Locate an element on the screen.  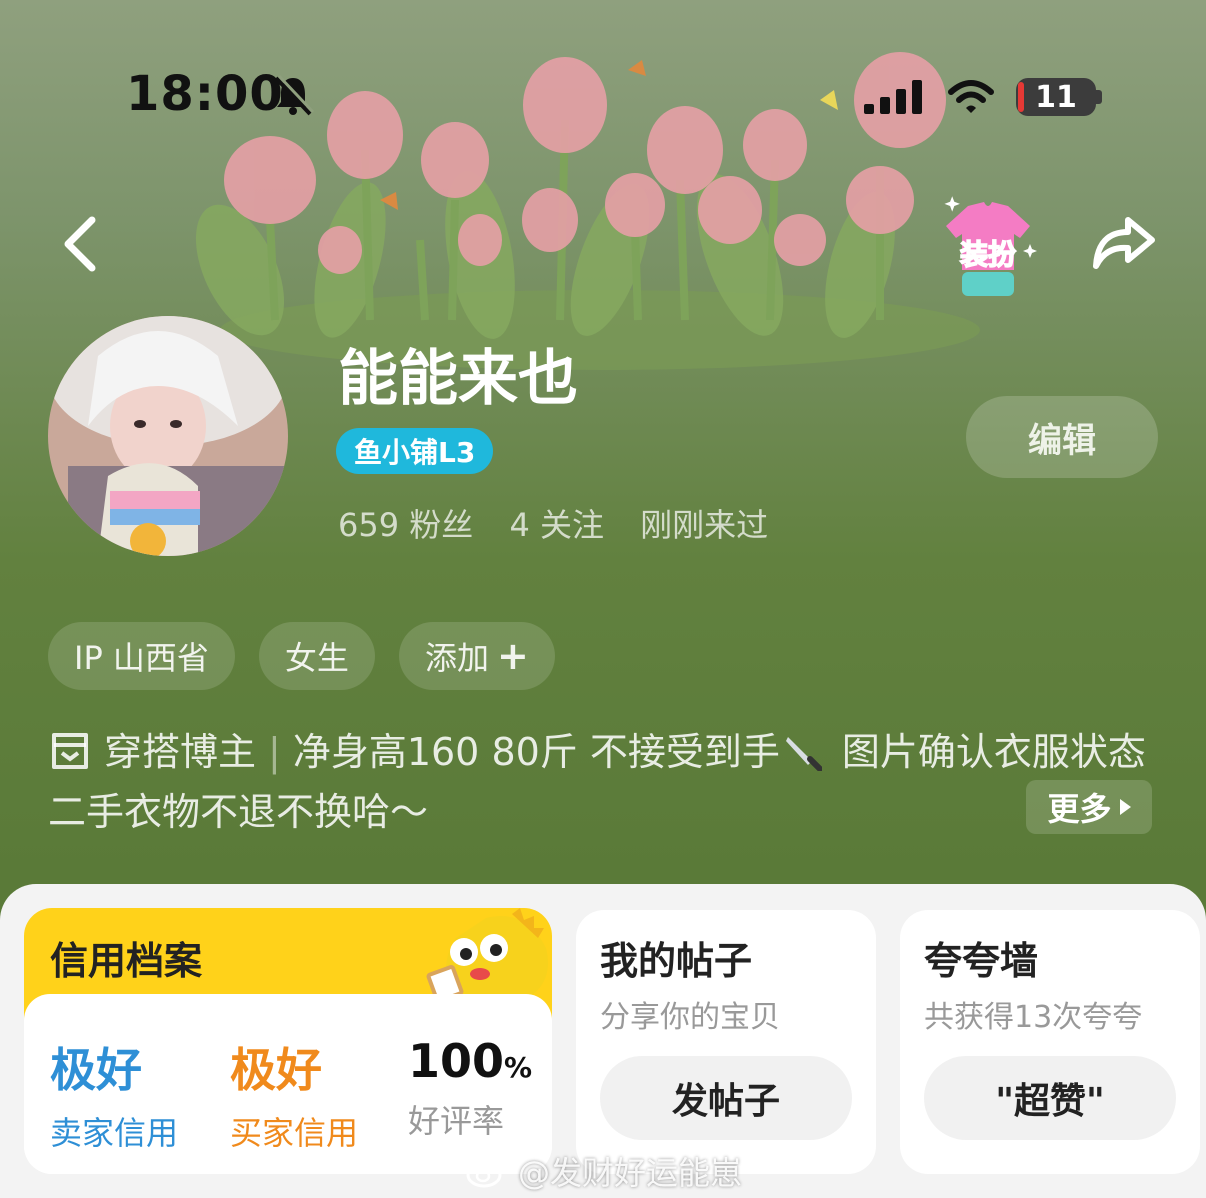
status-time: 18:00 is located at coordinates (205, 94).